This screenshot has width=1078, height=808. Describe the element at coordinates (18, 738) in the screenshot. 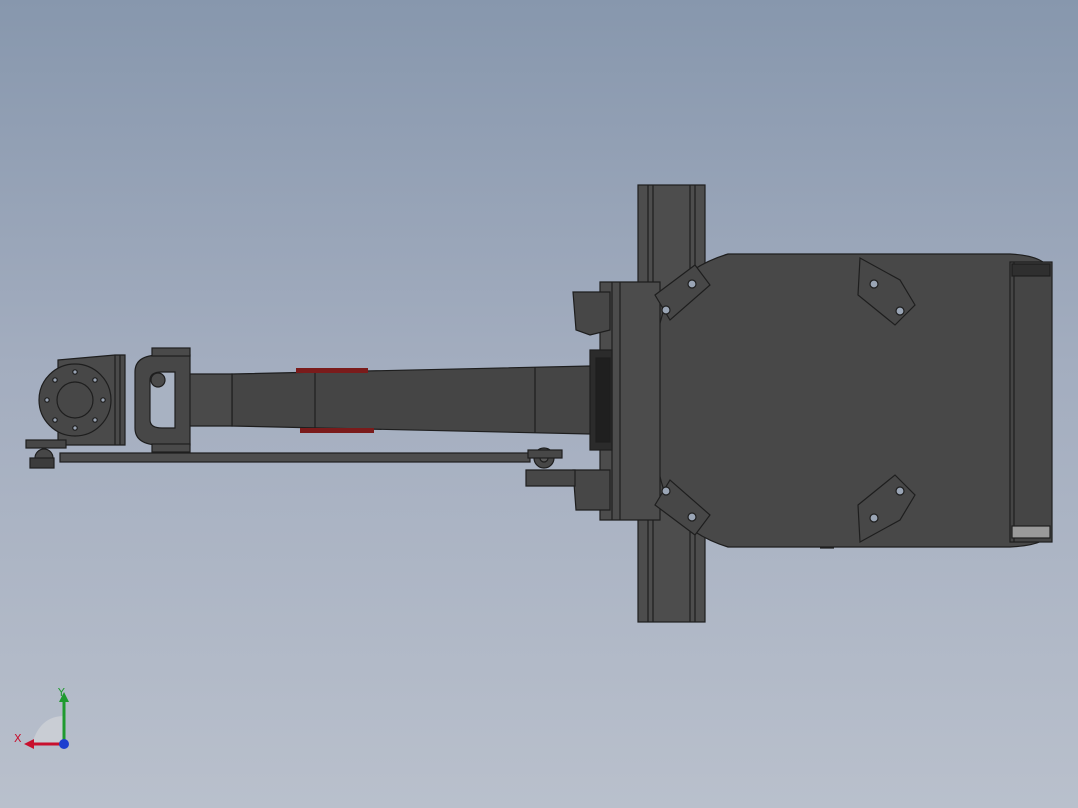

I see `x-axis-label: X` at that location.